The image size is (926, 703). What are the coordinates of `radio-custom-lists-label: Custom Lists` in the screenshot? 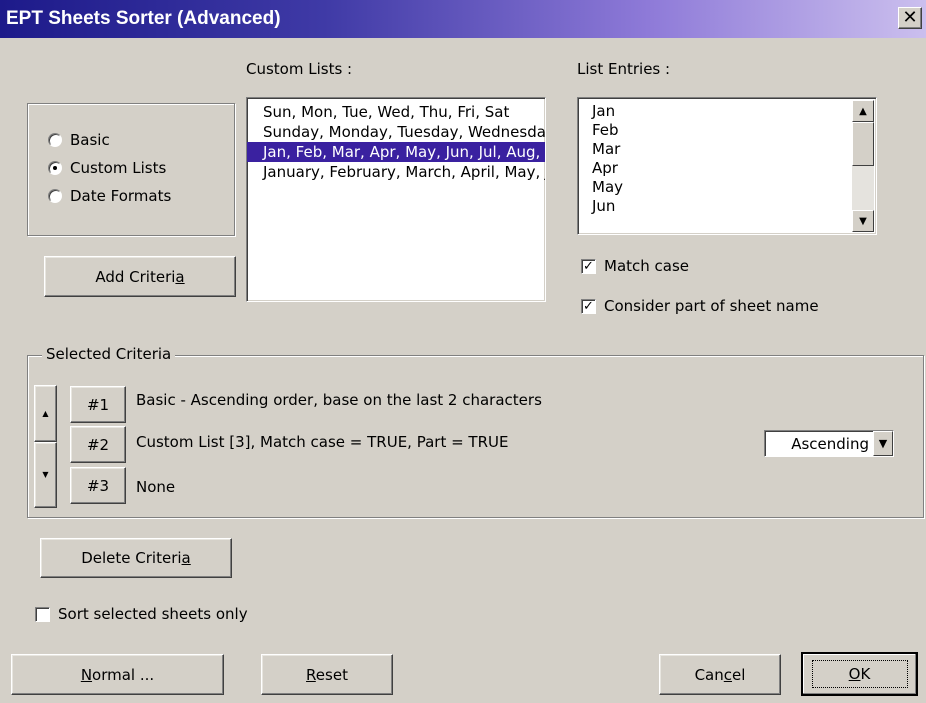 It's located at (118, 168).